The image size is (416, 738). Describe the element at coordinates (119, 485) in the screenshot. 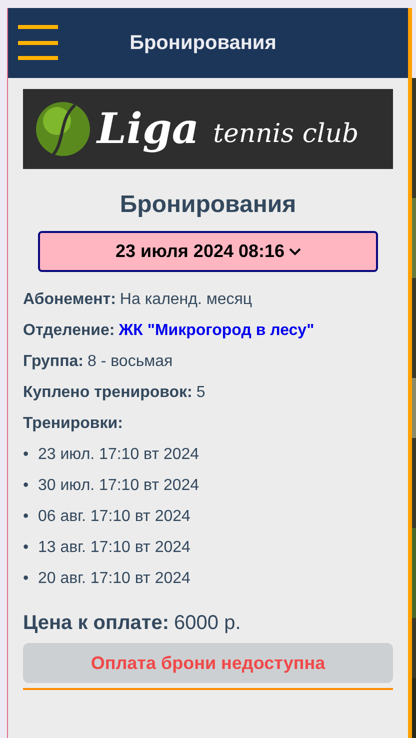

I see `training-date: 30 июл. 17:10 вт 2024` at that location.